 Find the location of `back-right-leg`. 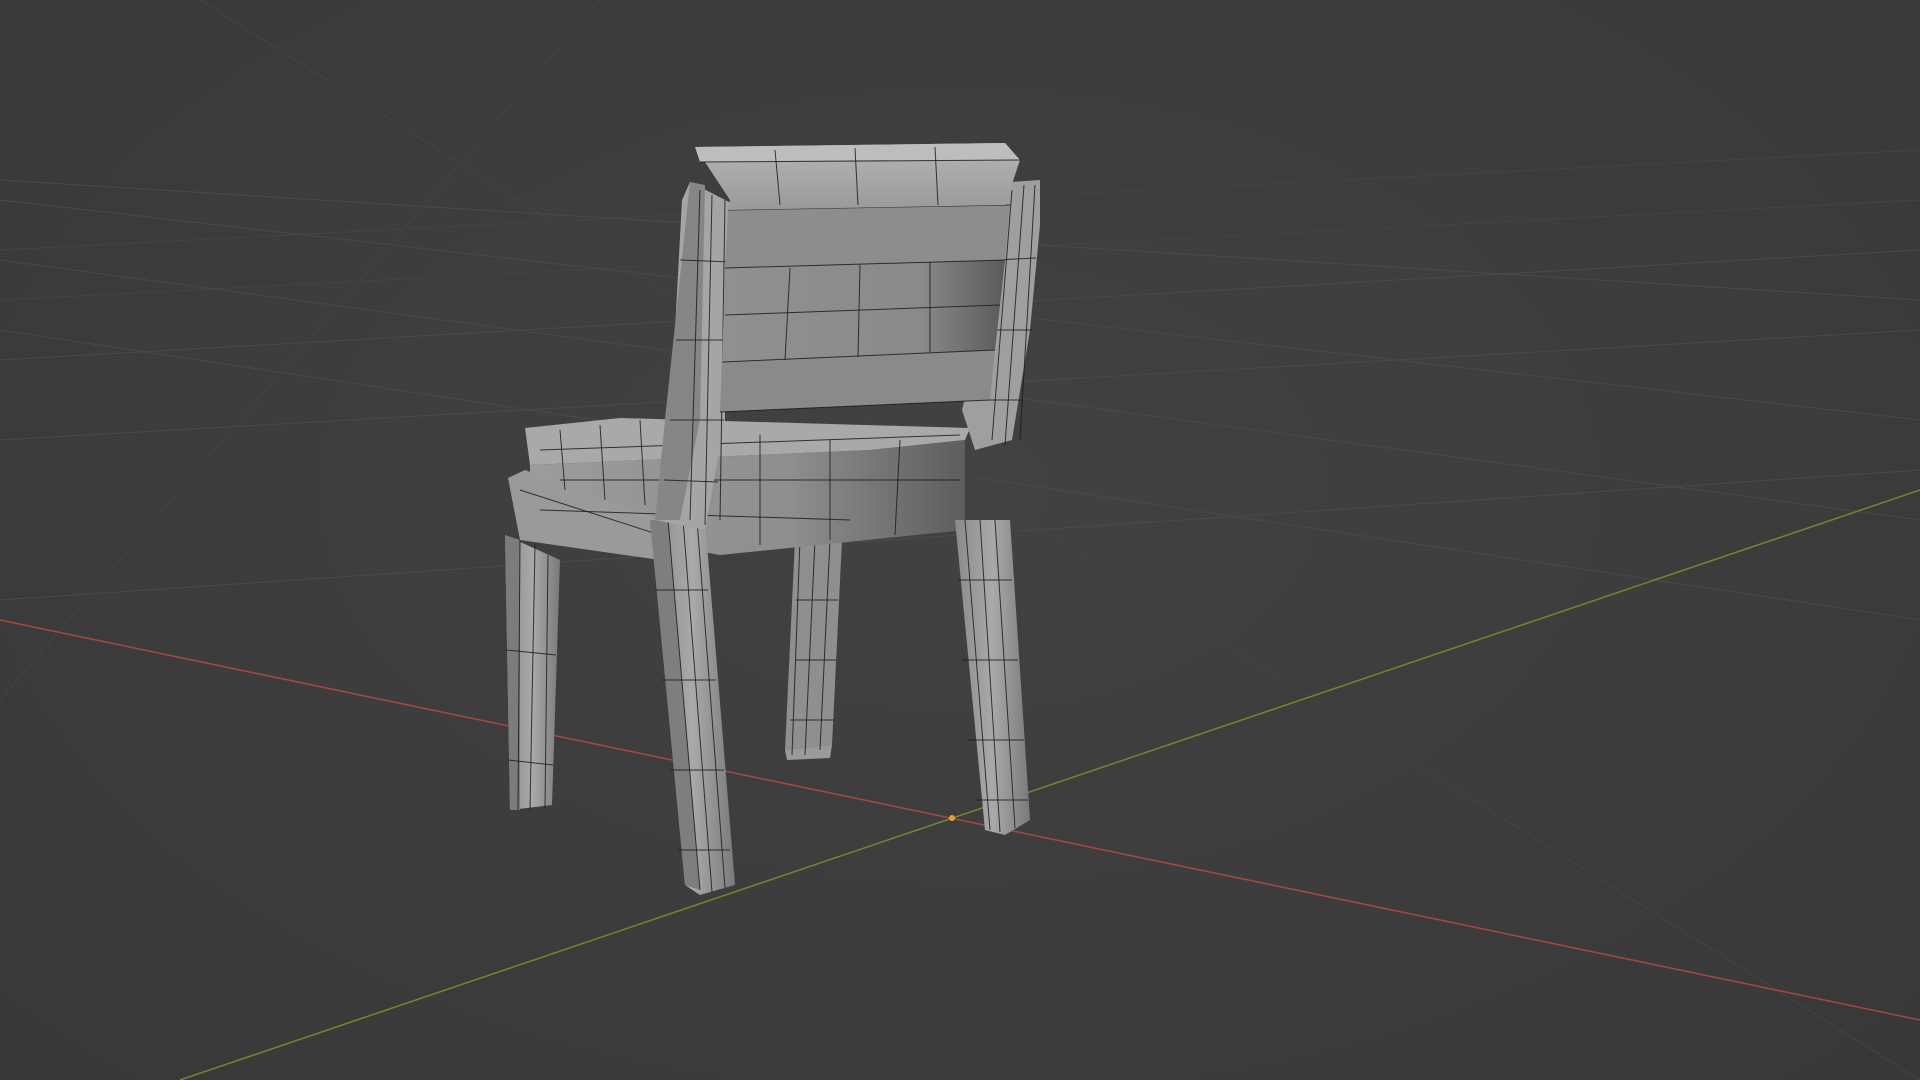

back-right-leg is located at coordinates (813, 649).